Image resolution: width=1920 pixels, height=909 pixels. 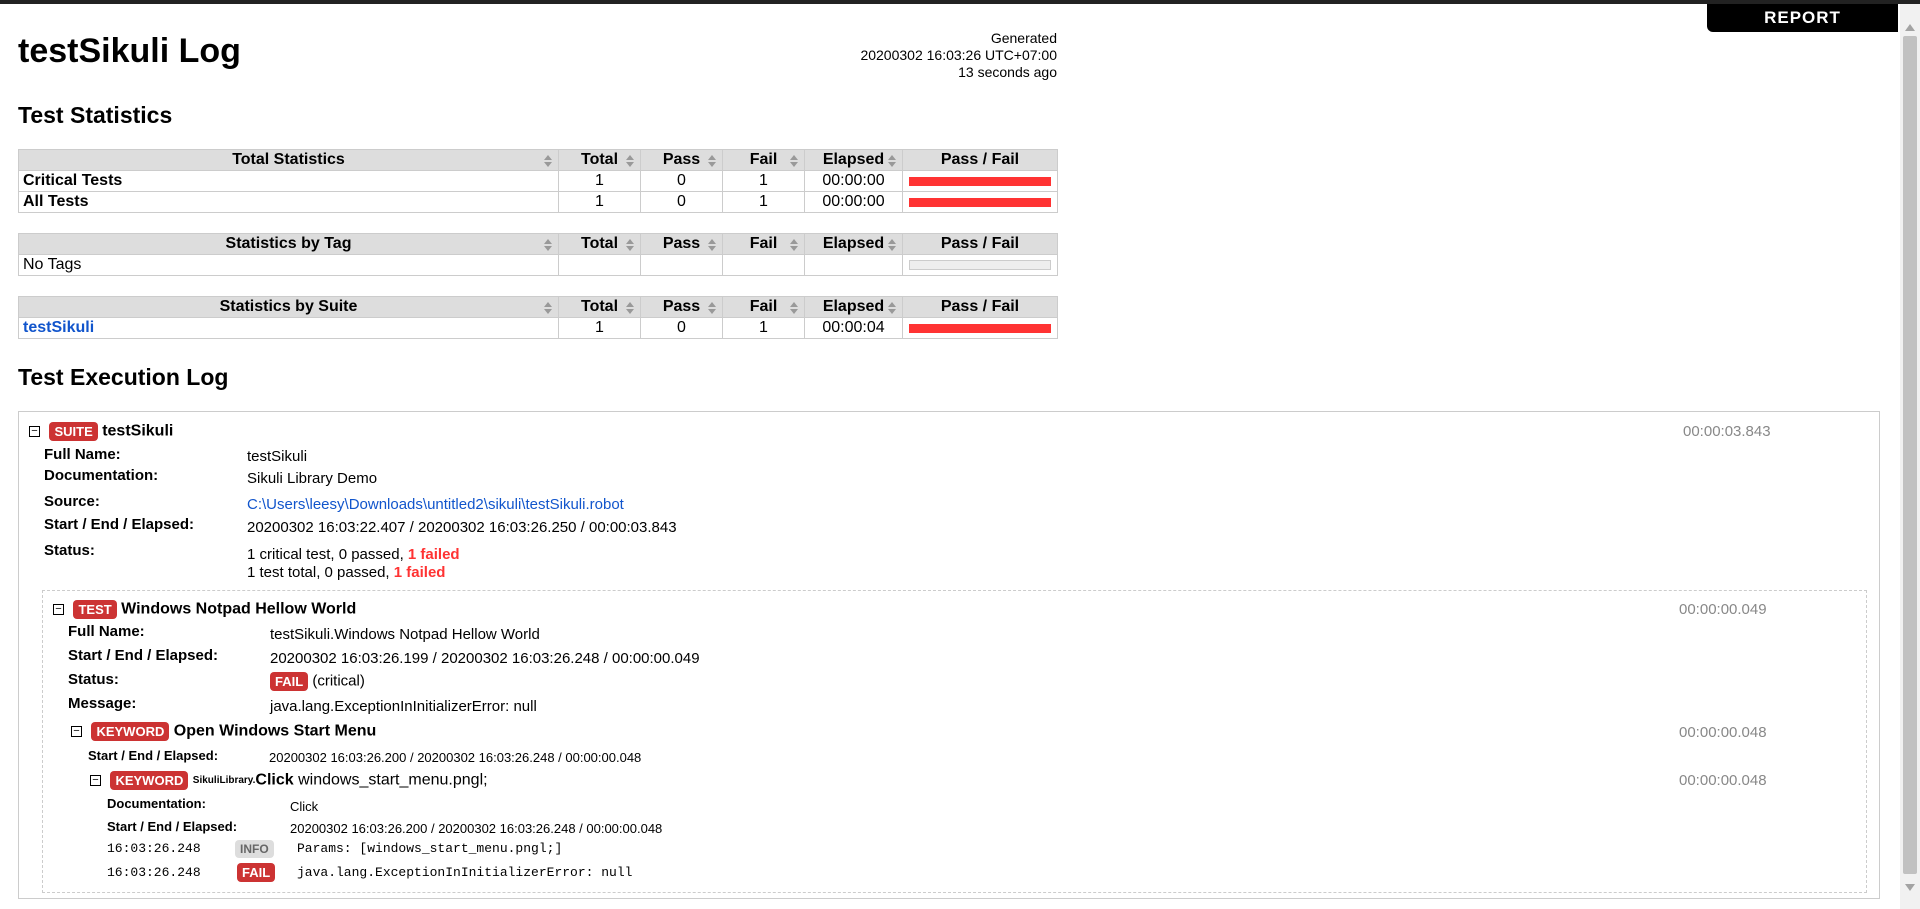 What do you see at coordinates (599, 328) in the screenshot?
I see `row-total: 1` at bounding box center [599, 328].